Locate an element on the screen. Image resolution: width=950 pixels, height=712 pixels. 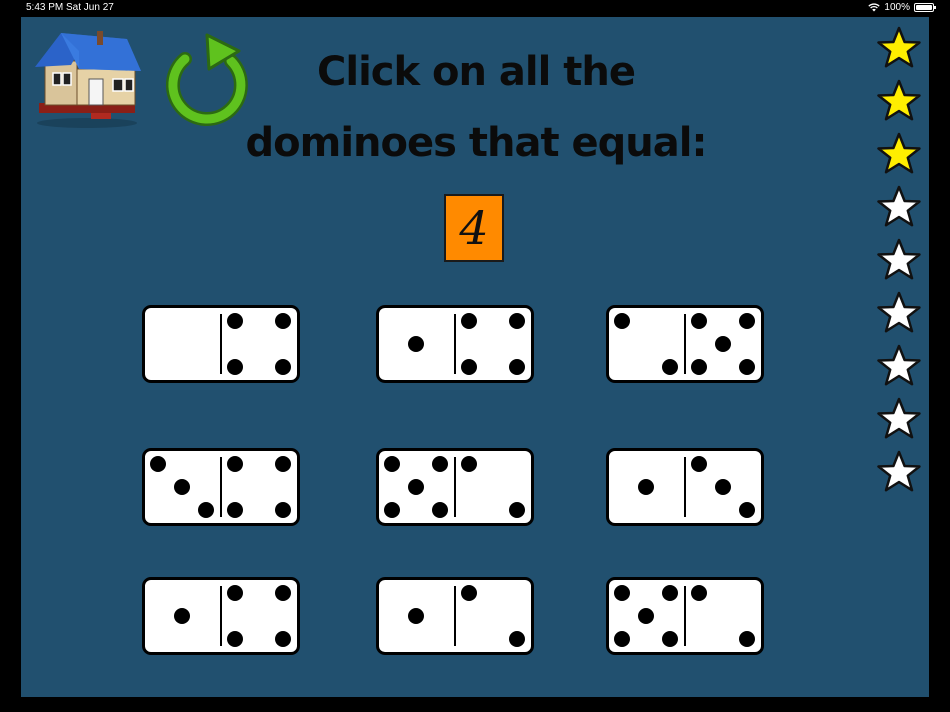
instruction-line-1: Click on all the is located at coordinates (476, 72).